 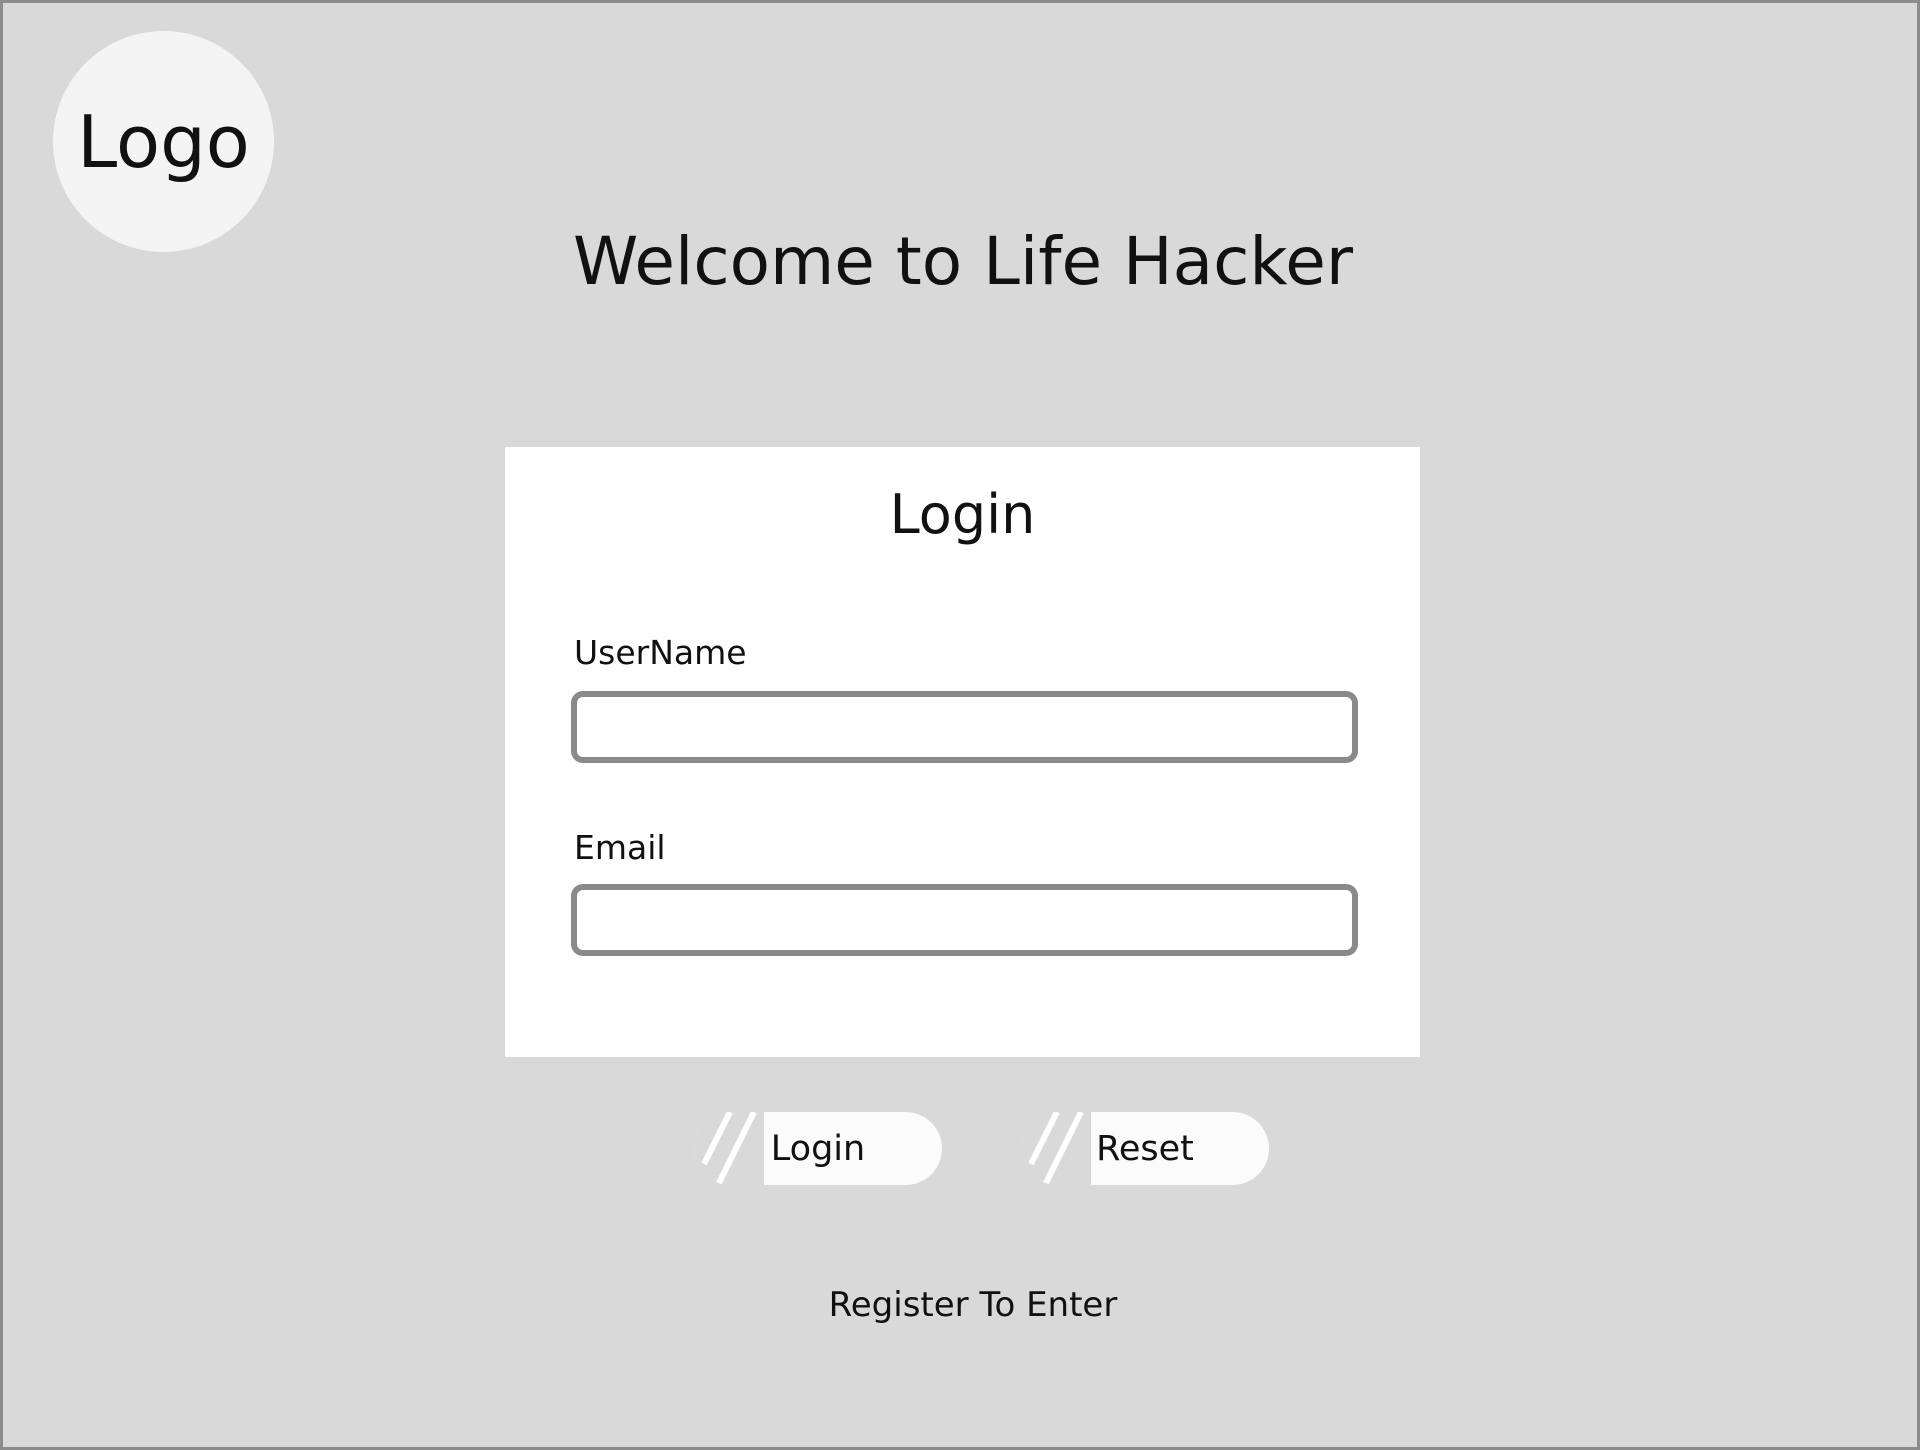 What do you see at coordinates (964, 920) in the screenshot?
I see `email-input` at bounding box center [964, 920].